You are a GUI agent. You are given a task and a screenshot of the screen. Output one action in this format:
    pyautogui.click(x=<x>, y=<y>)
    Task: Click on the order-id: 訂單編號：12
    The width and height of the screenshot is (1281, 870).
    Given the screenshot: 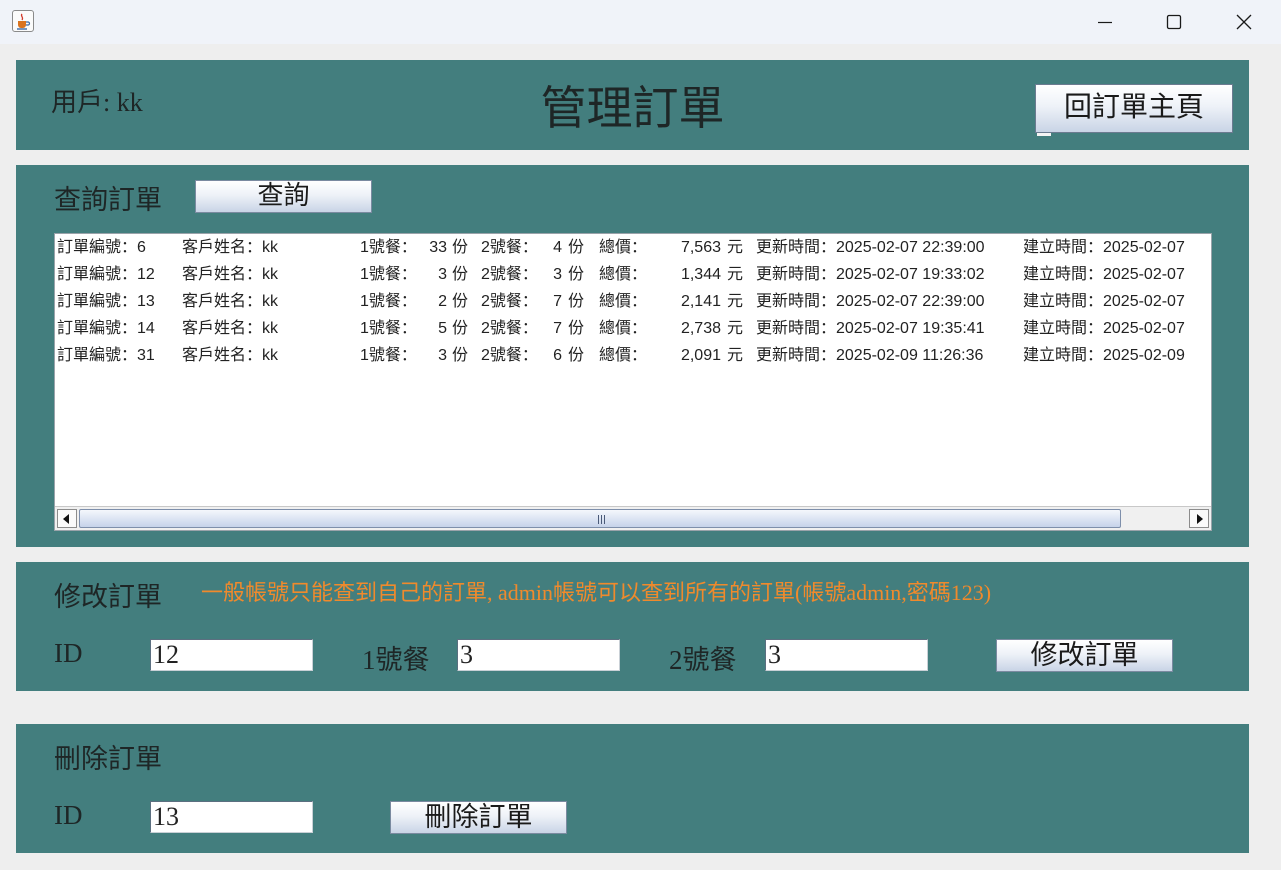 What is the action you would take?
    pyautogui.click(x=106, y=274)
    